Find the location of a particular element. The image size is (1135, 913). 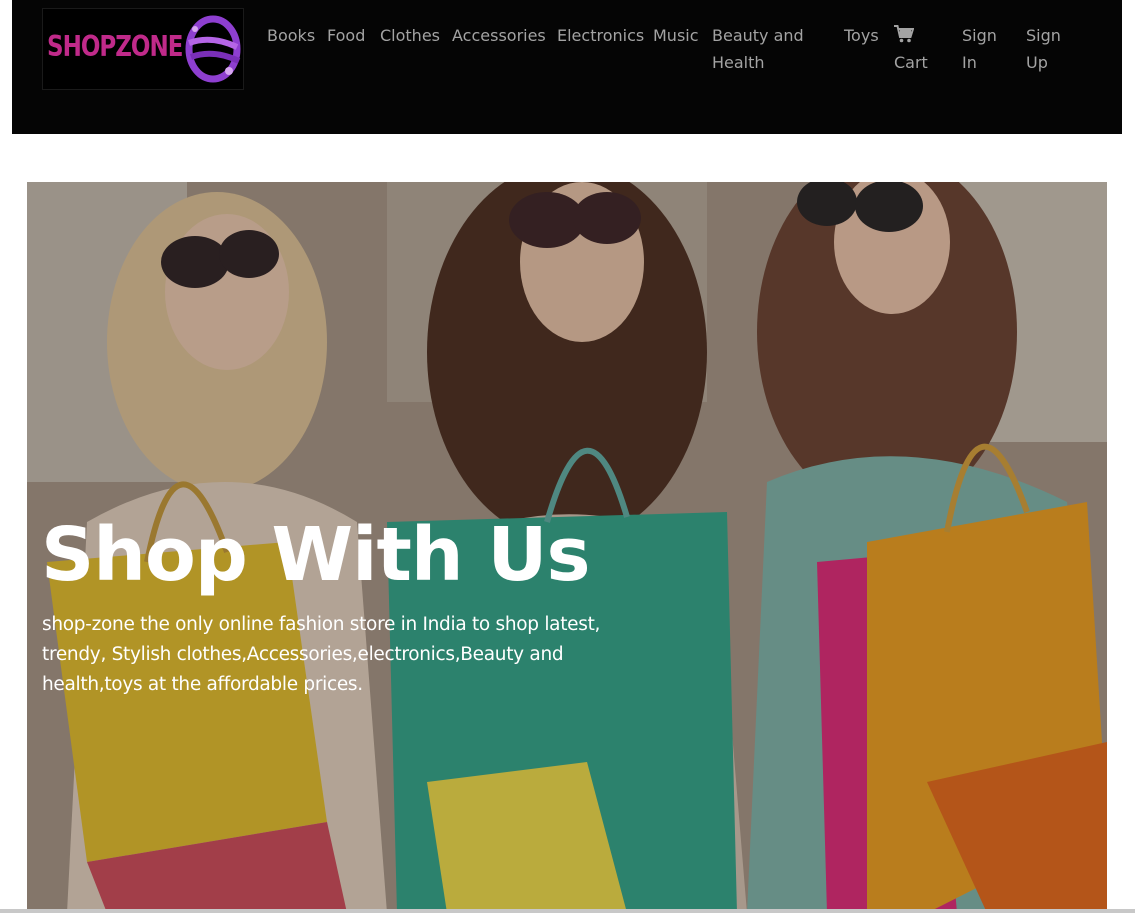

bottom-strip is located at coordinates (567, 911).